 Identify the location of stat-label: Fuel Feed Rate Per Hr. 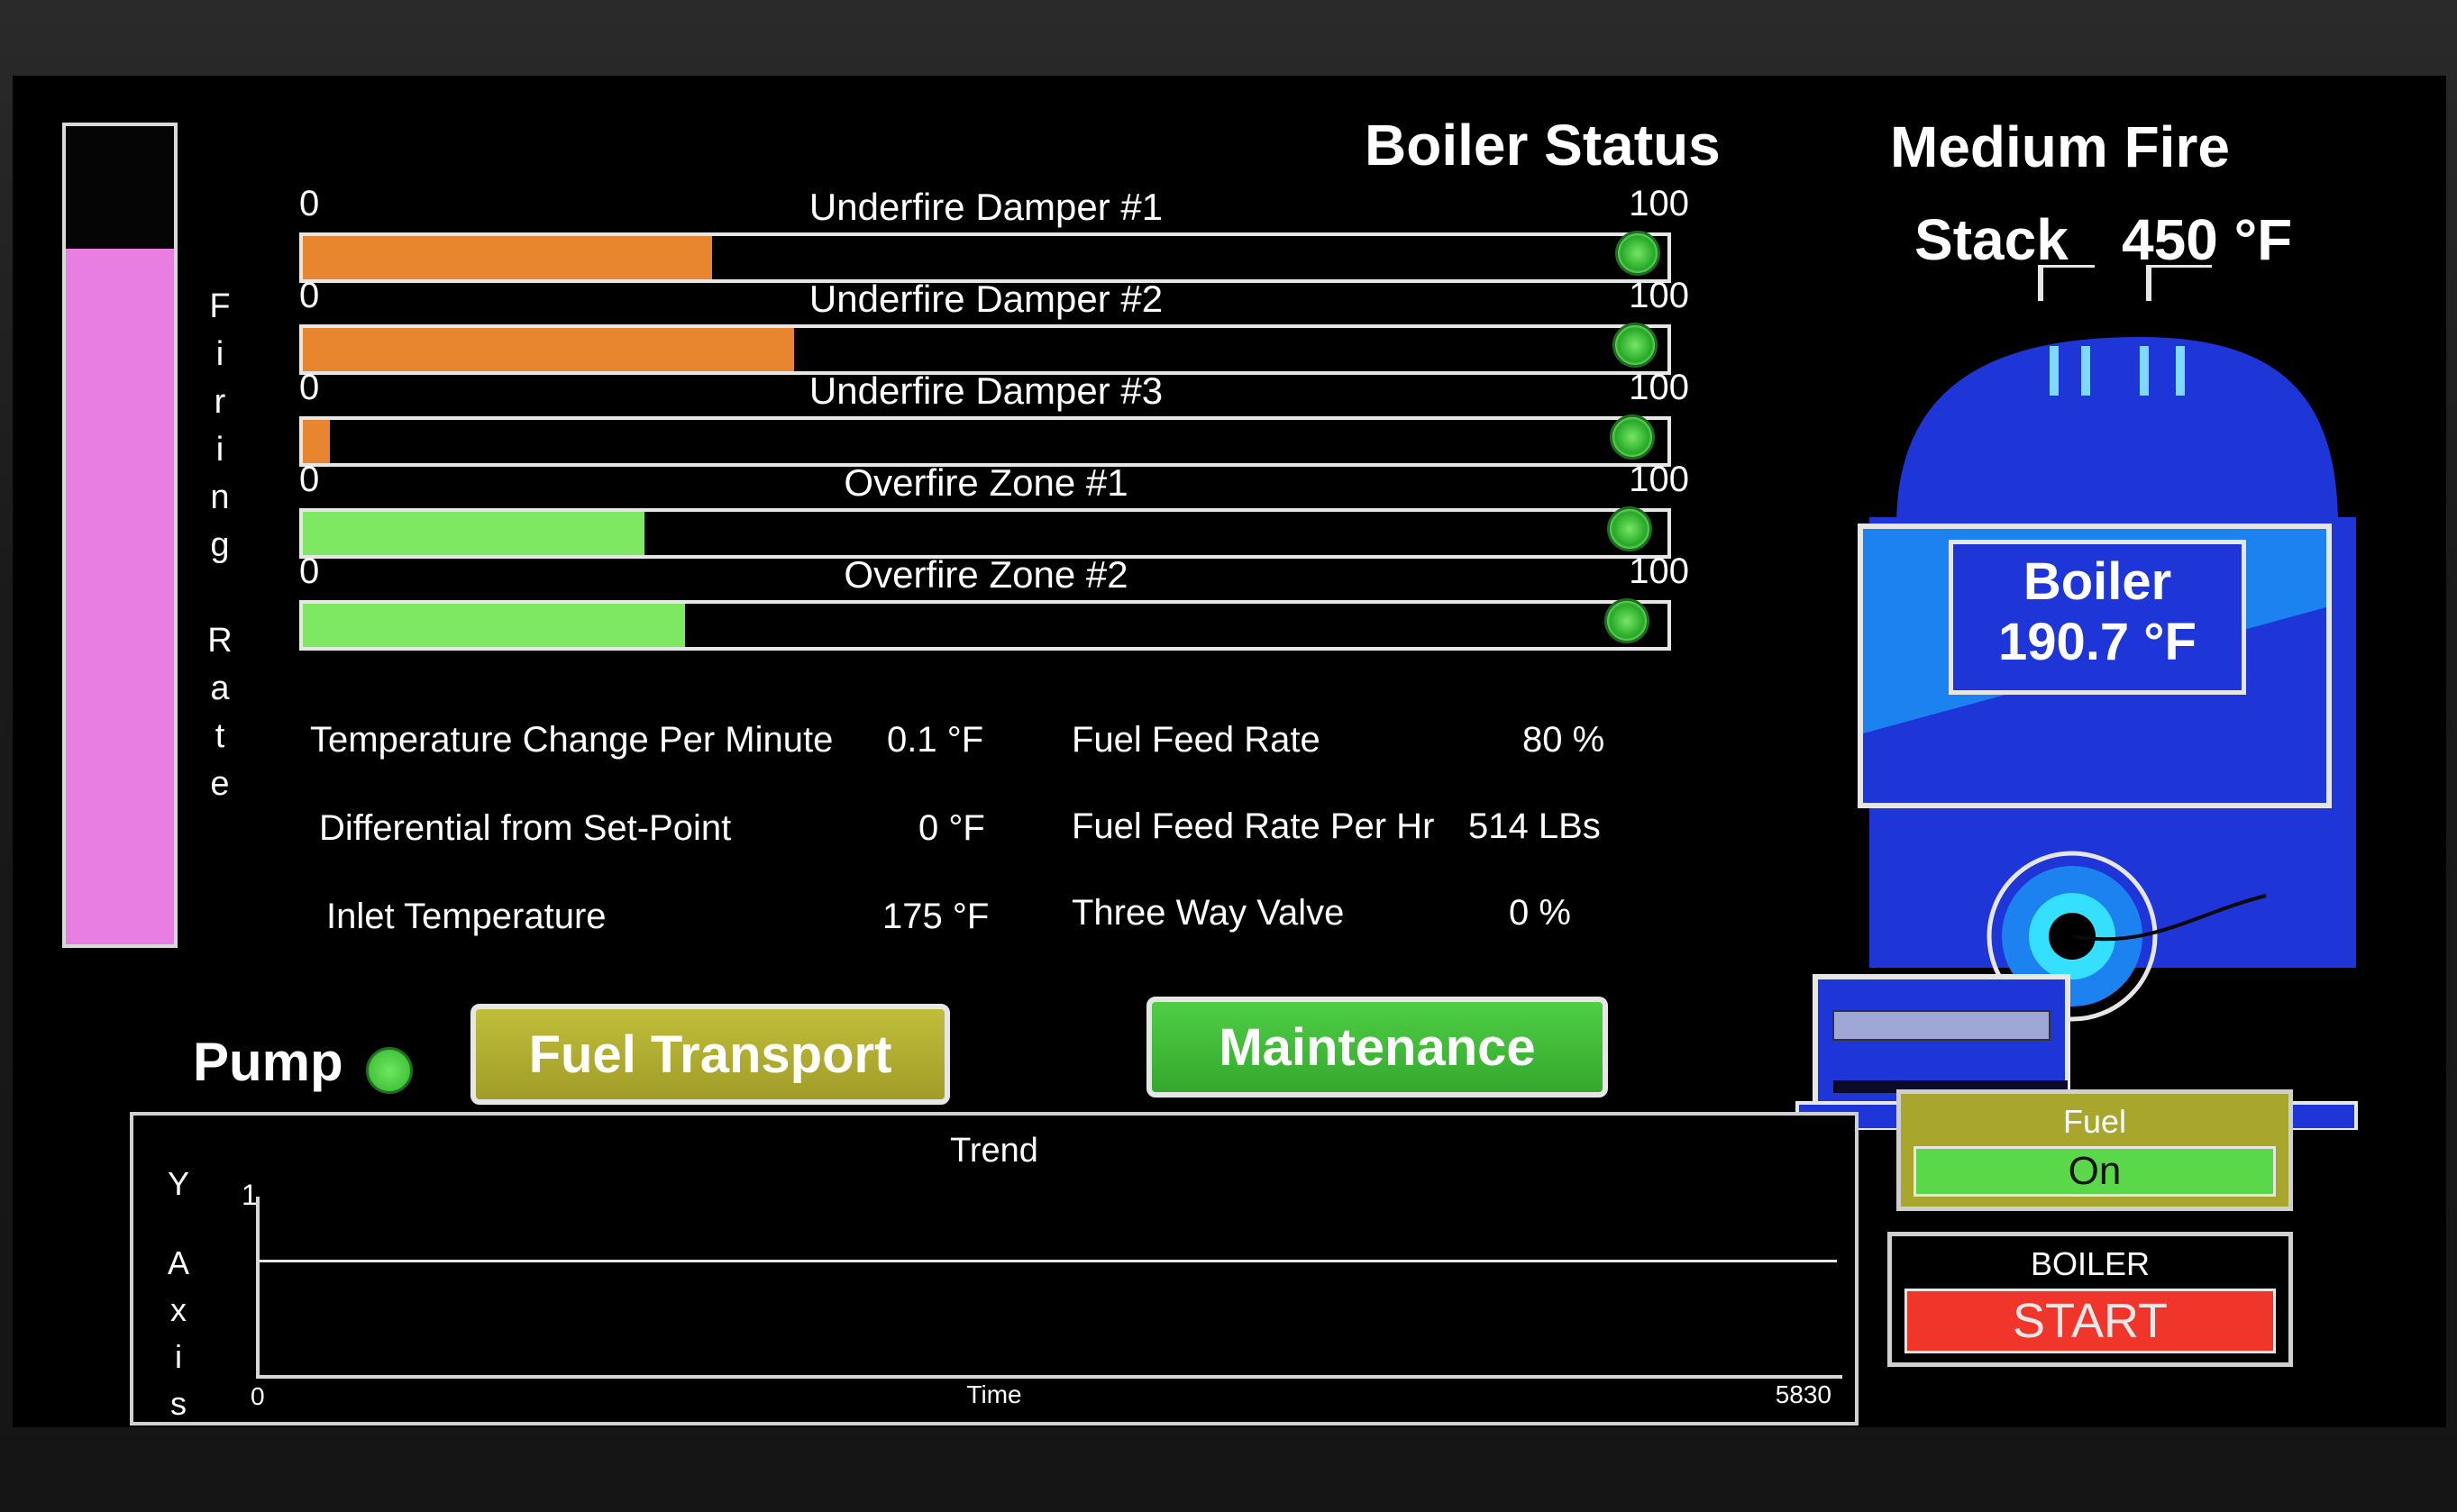
(1253, 826).